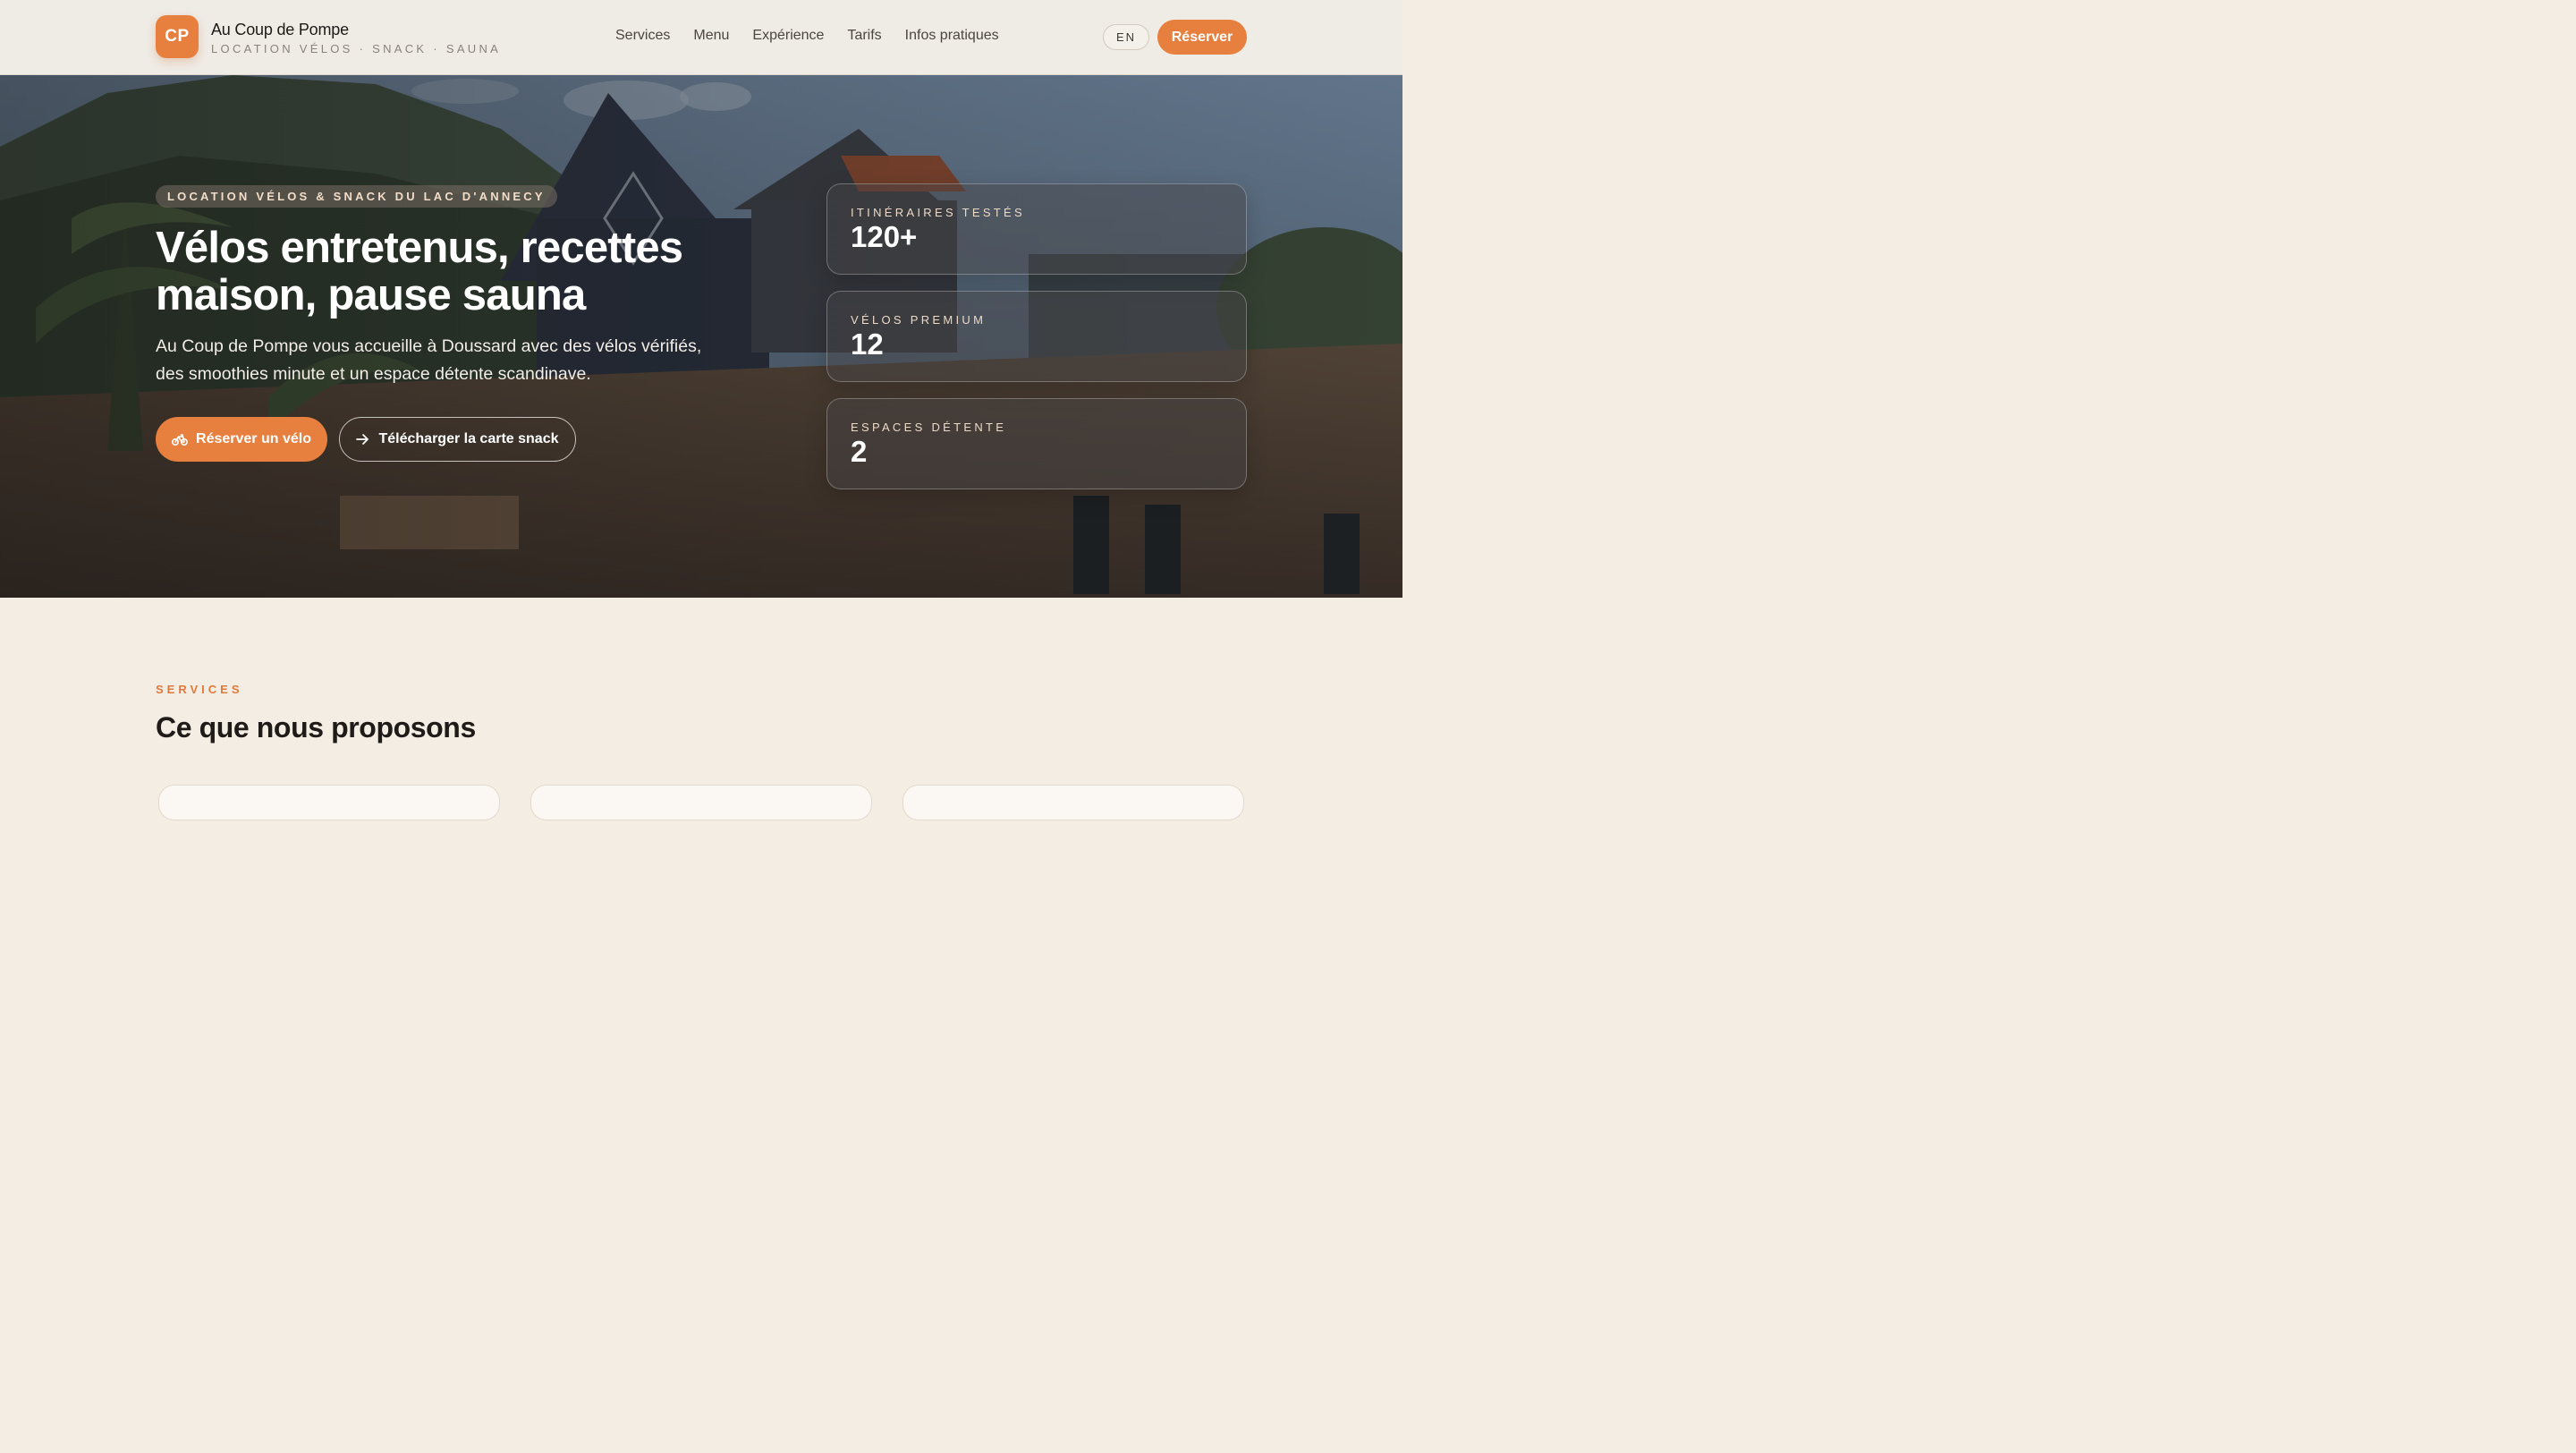 The image size is (2576, 1453). What do you see at coordinates (952, 36) in the screenshot?
I see `nav-item-infos-pratiques: Infos pratiques` at bounding box center [952, 36].